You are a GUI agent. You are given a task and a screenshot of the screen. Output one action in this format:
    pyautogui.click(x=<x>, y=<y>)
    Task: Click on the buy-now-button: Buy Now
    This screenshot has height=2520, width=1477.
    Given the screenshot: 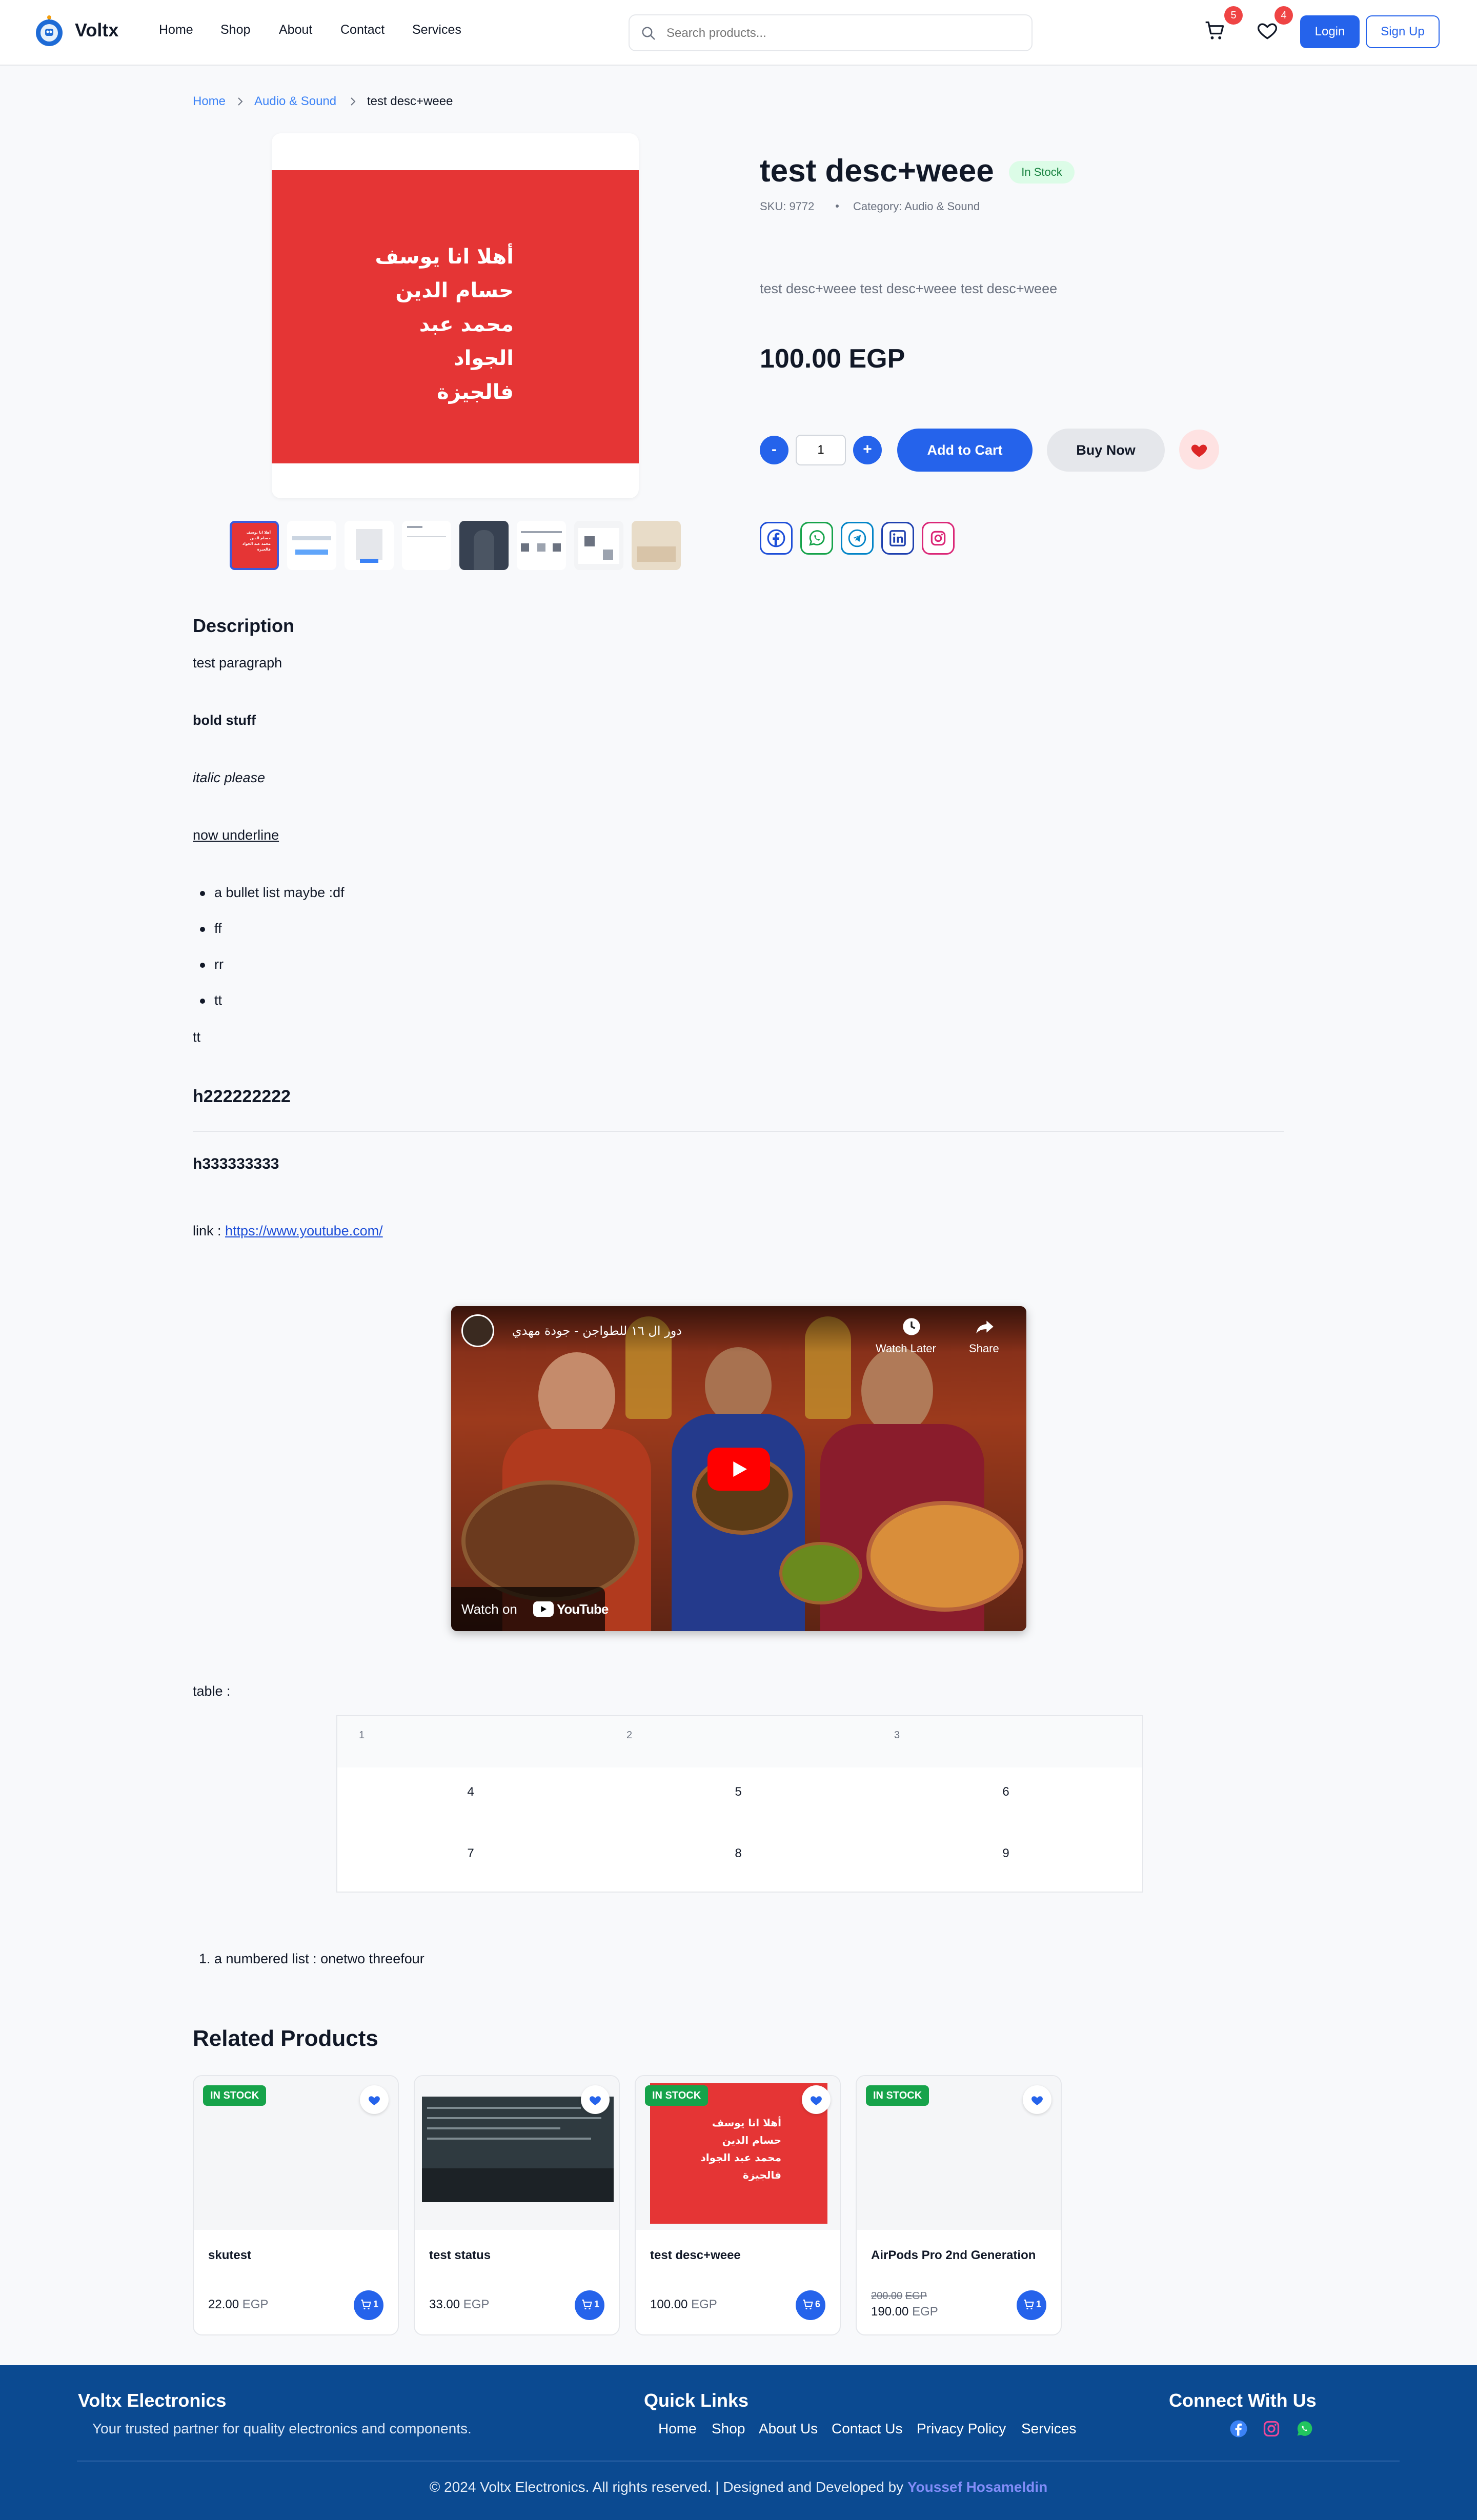 What is the action you would take?
    pyautogui.click(x=1106, y=450)
    